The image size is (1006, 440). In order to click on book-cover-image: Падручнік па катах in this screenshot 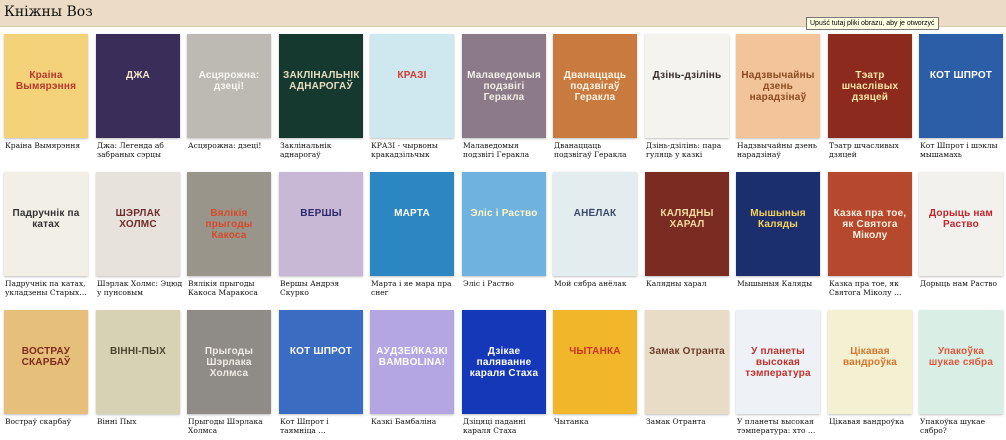, I will do `click(46, 224)`.